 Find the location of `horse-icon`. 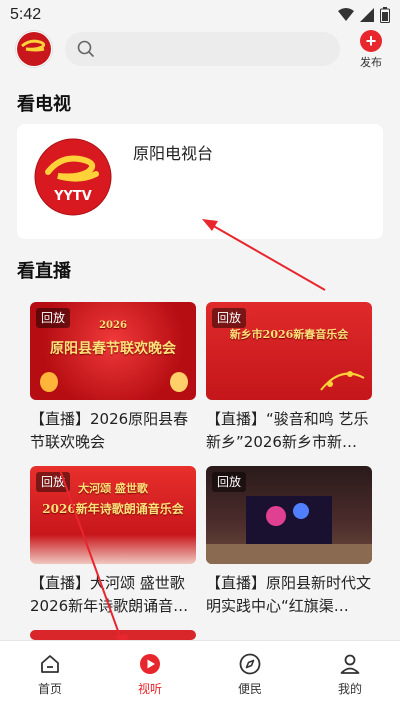

horse-icon is located at coordinates (179, 382).